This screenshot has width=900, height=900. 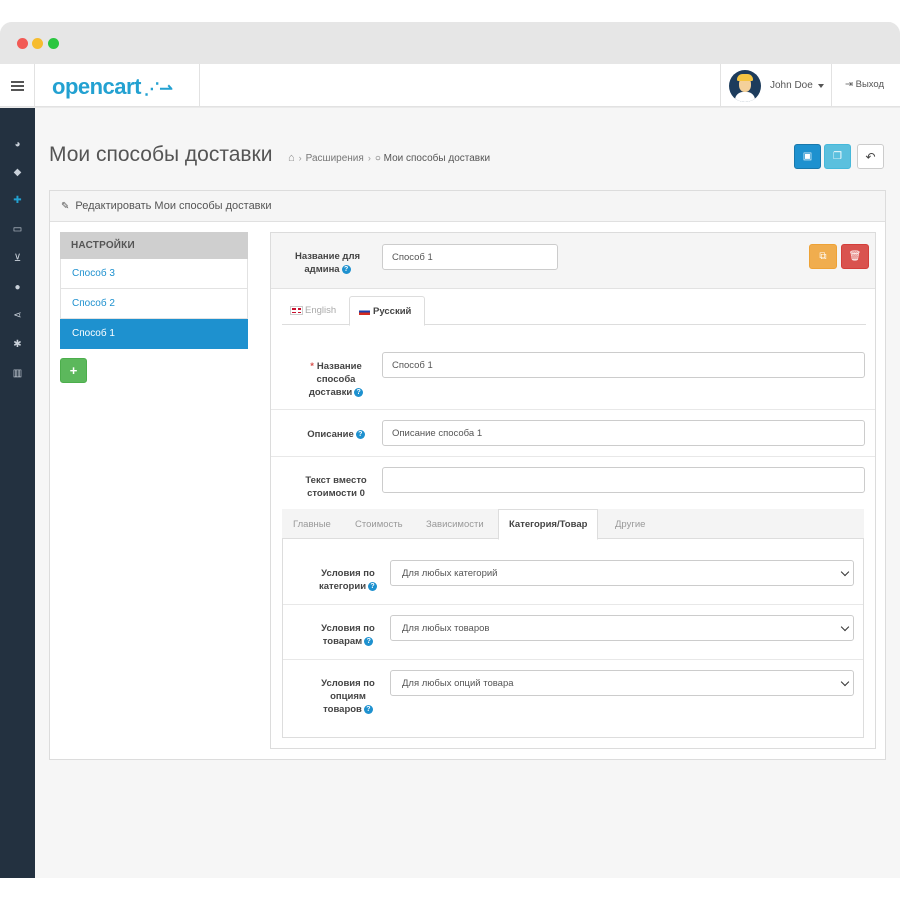 What do you see at coordinates (348, 635) in the screenshot?
I see `product-conditions-label: Условия по товарам?` at bounding box center [348, 635].